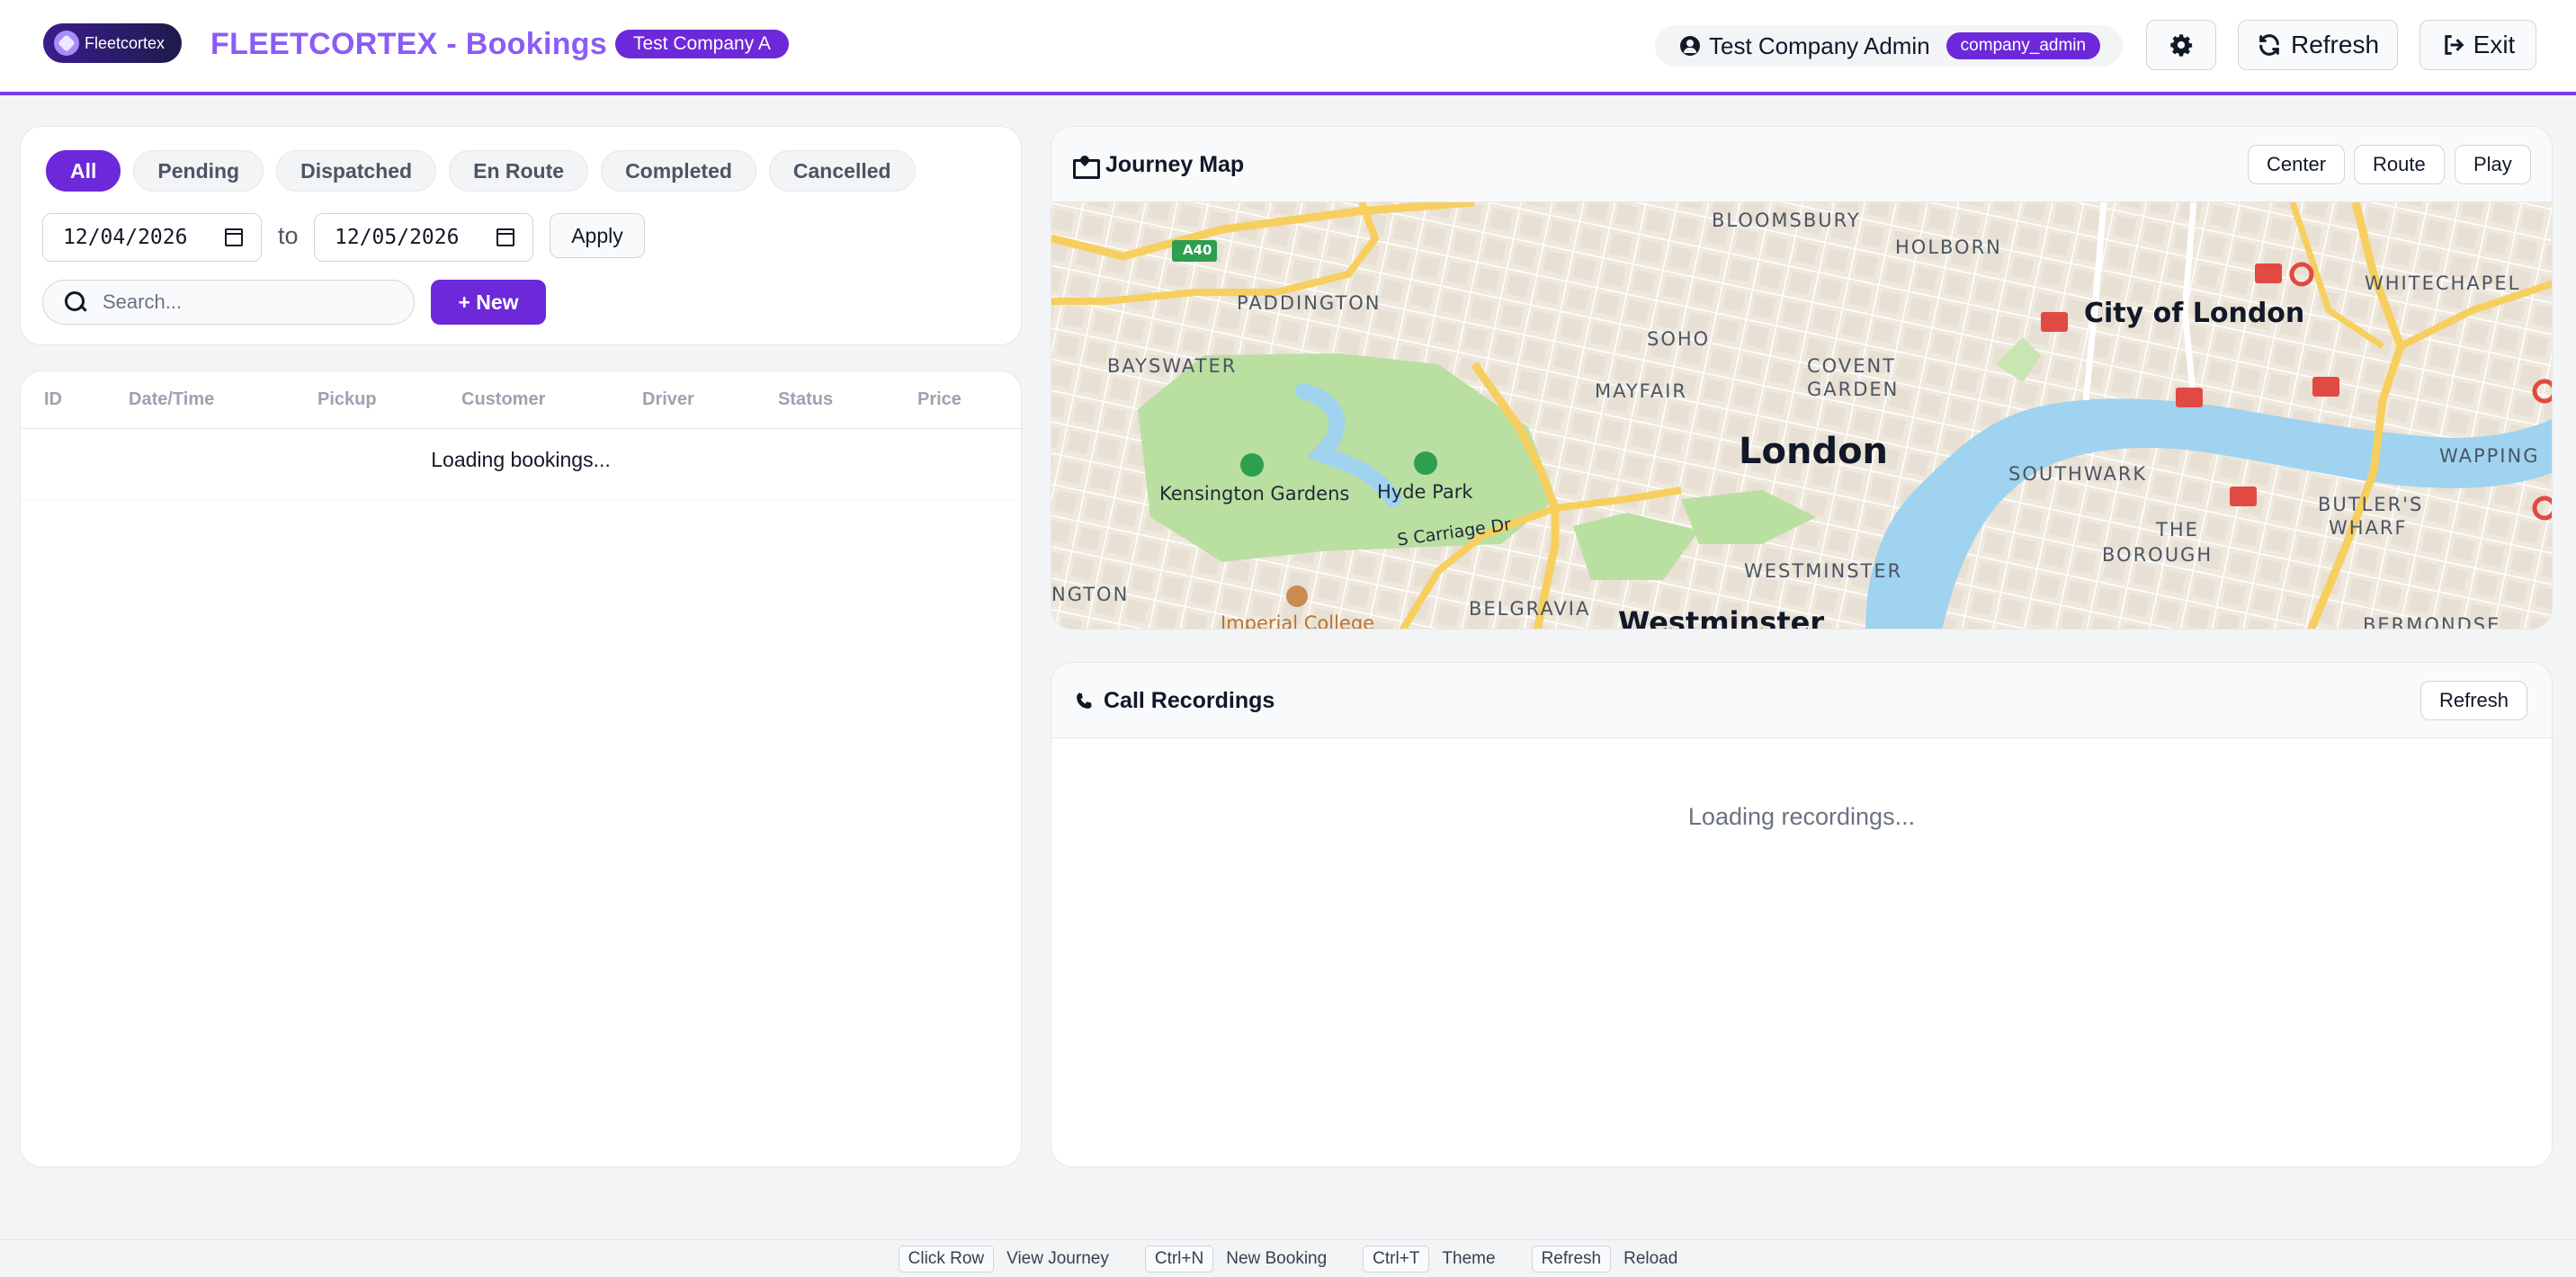  I want to click on recordings-refresh-button: Refresh, so click(2474, 700).